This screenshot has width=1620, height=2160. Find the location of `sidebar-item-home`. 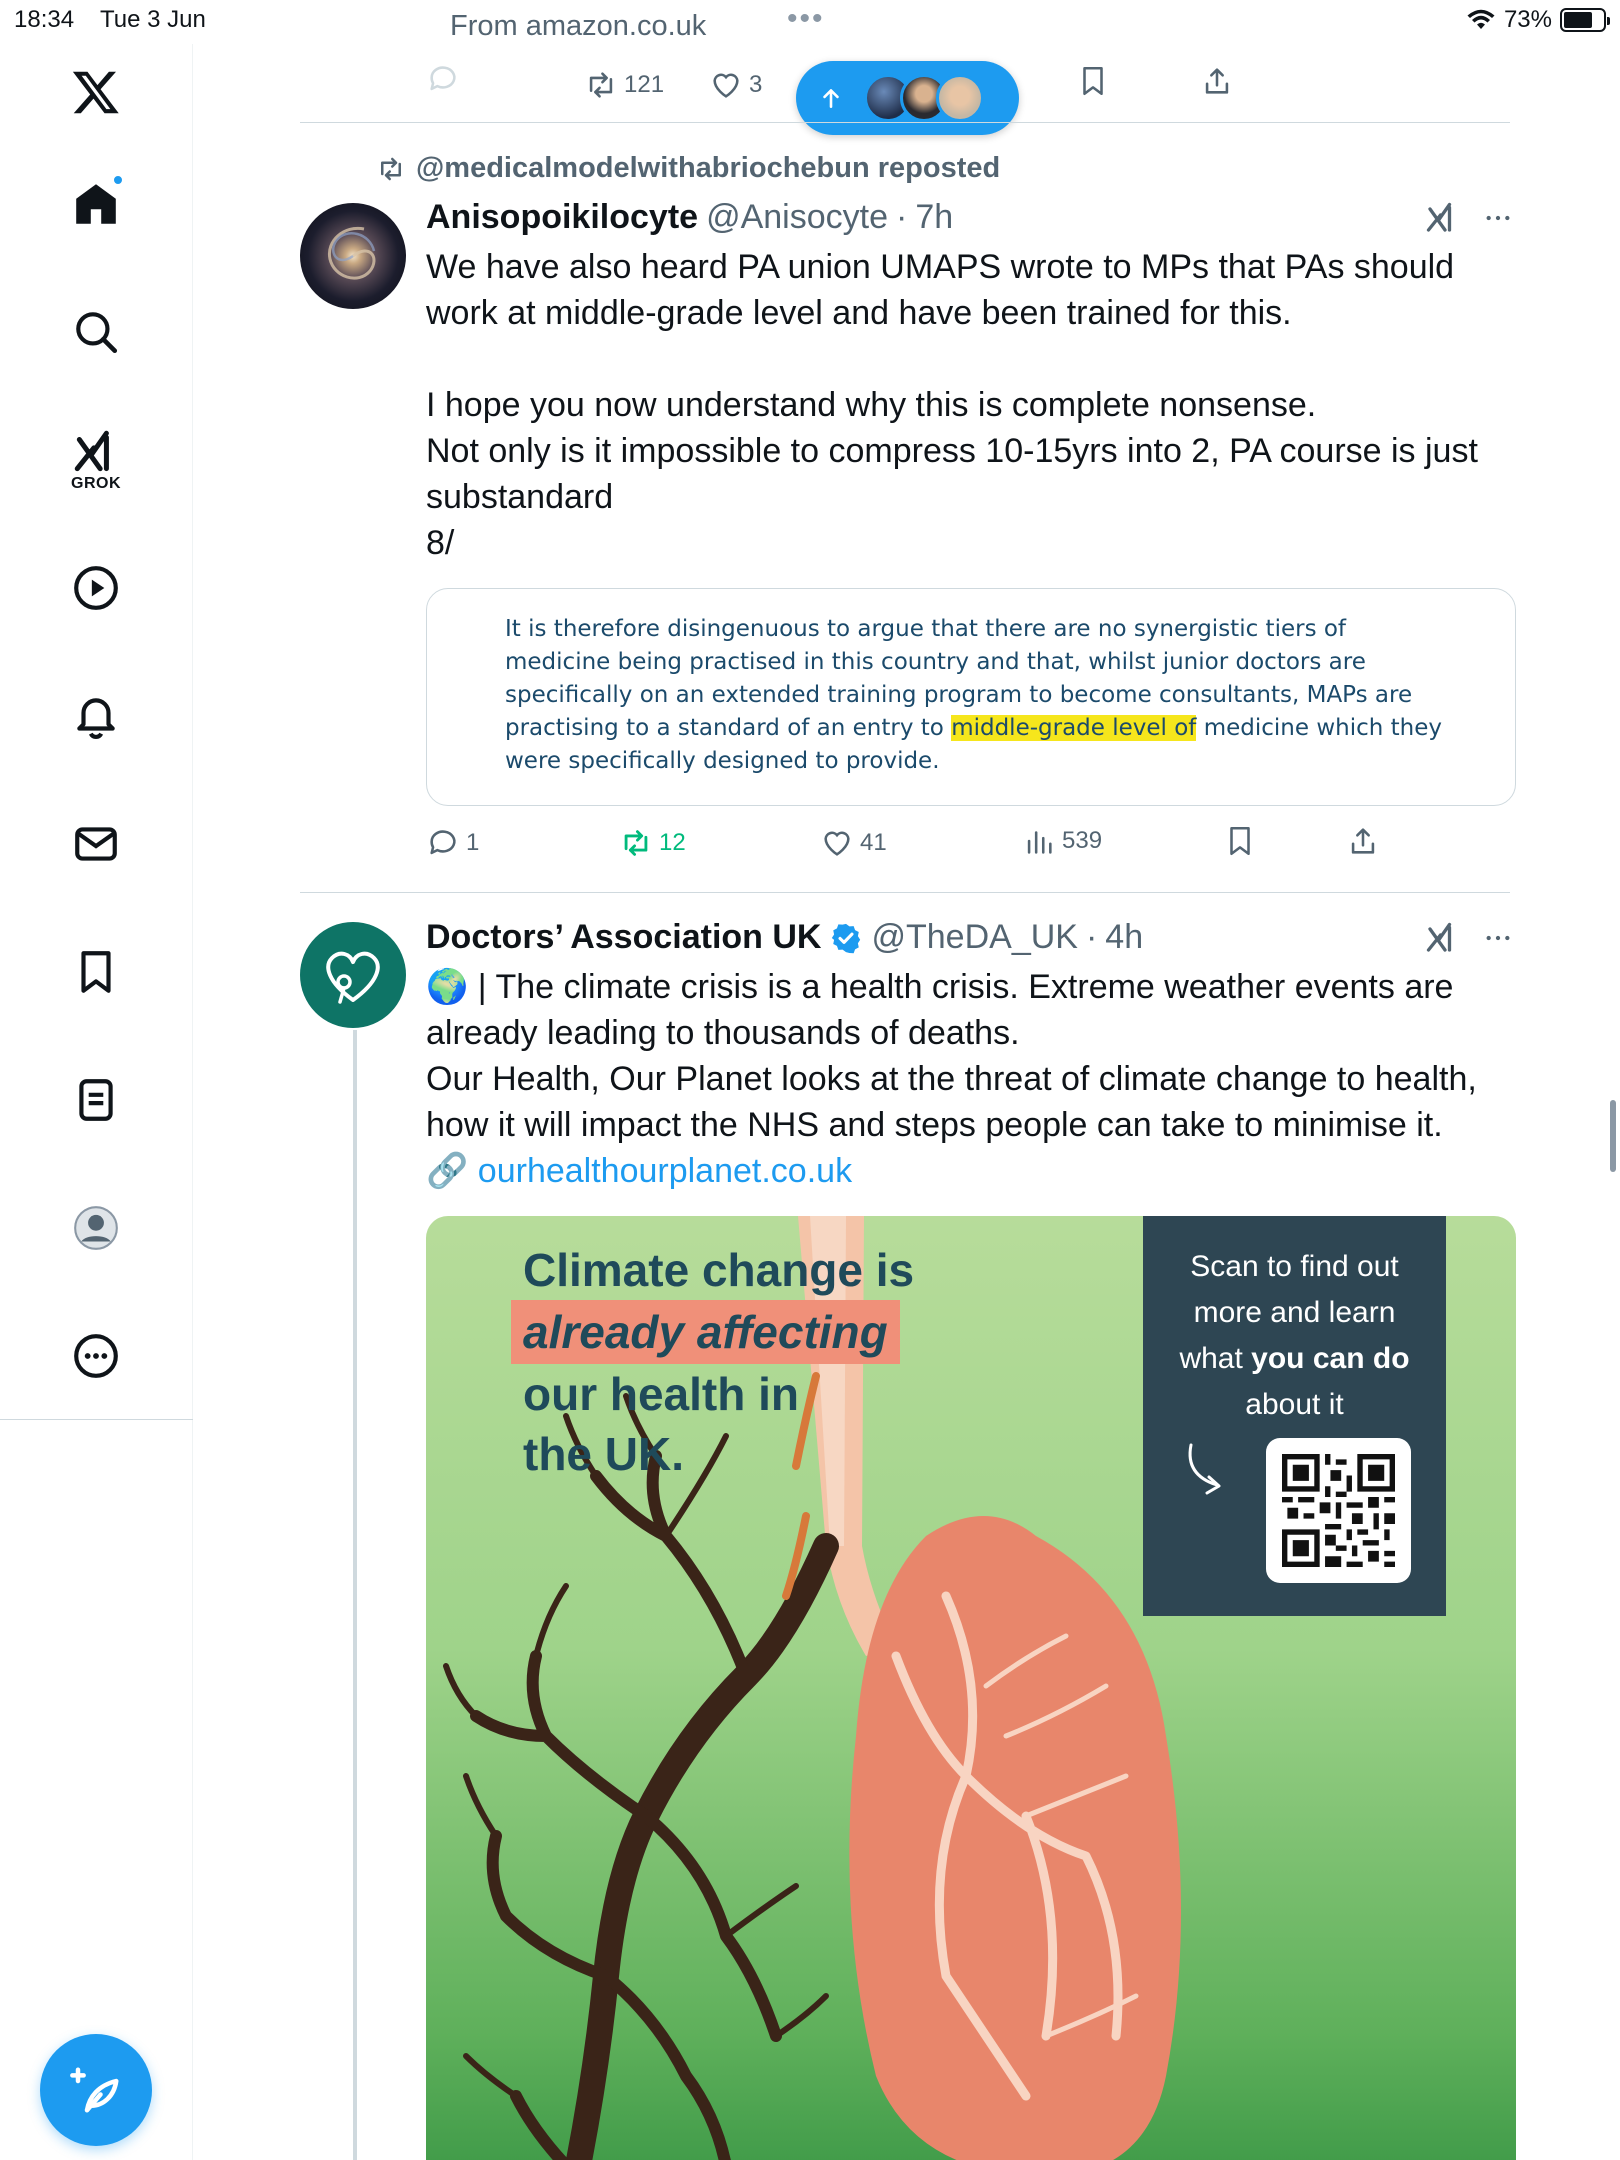

sidebar-item-home is located at coordinates (96, 204).